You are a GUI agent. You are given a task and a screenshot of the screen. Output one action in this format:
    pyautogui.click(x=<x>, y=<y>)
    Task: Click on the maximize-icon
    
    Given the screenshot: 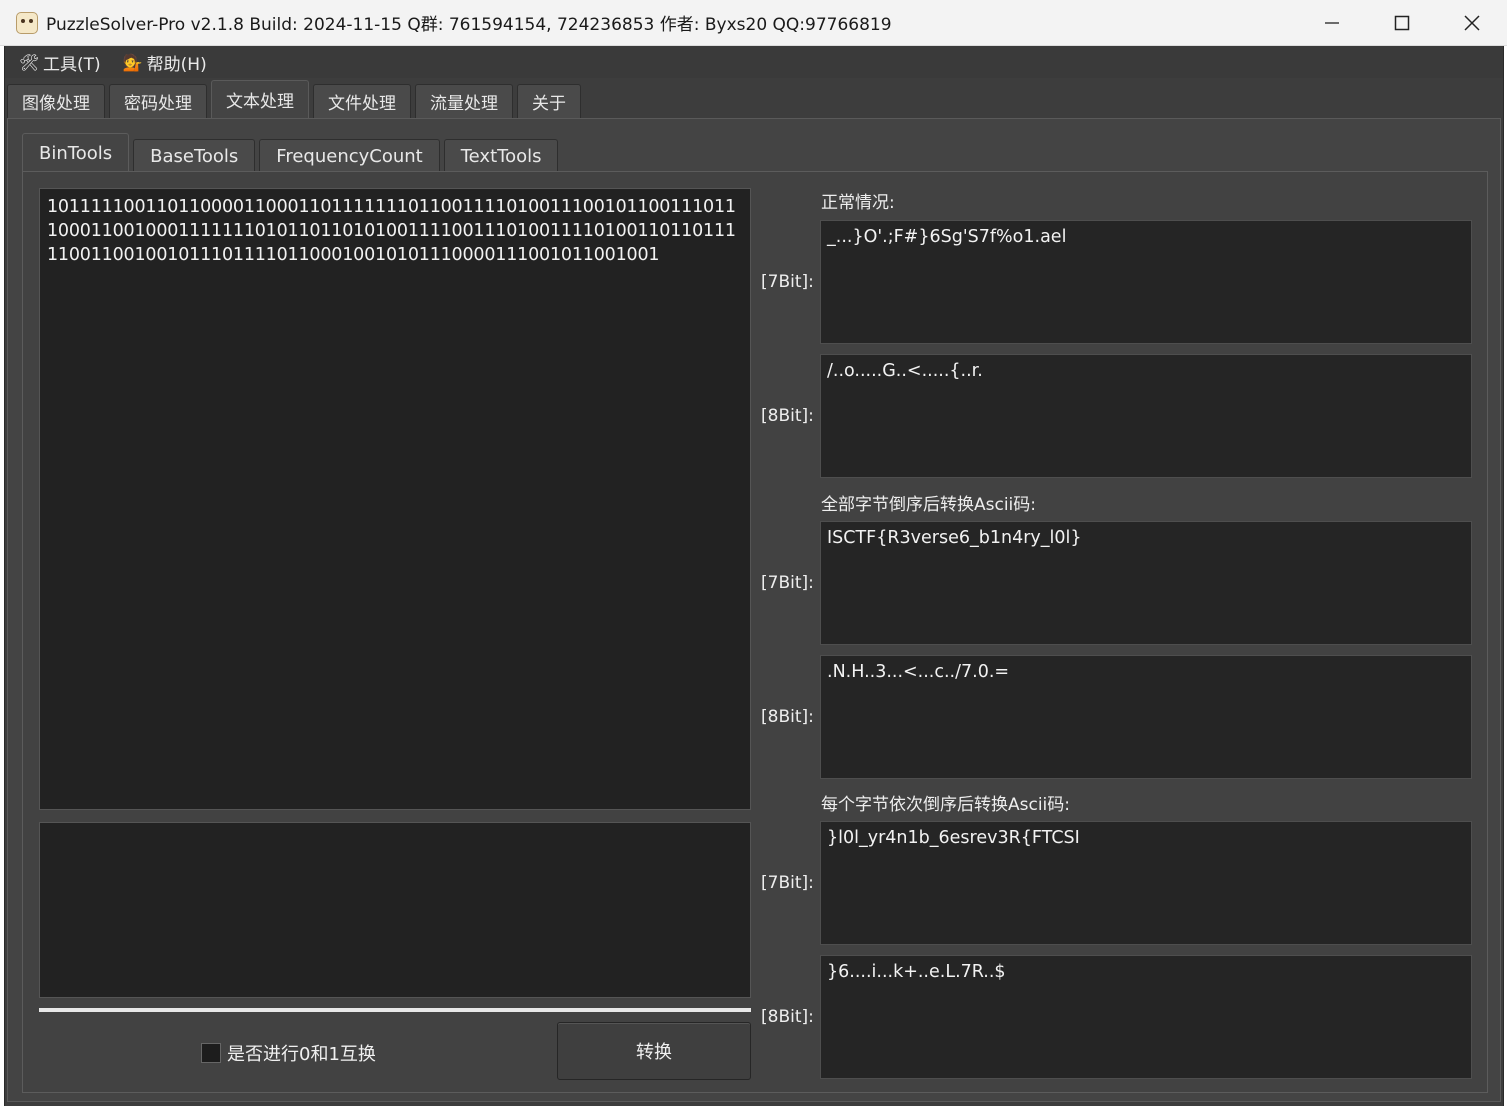 What is the action you would take?
    pyautogui.click(x=1402, y=22)
    